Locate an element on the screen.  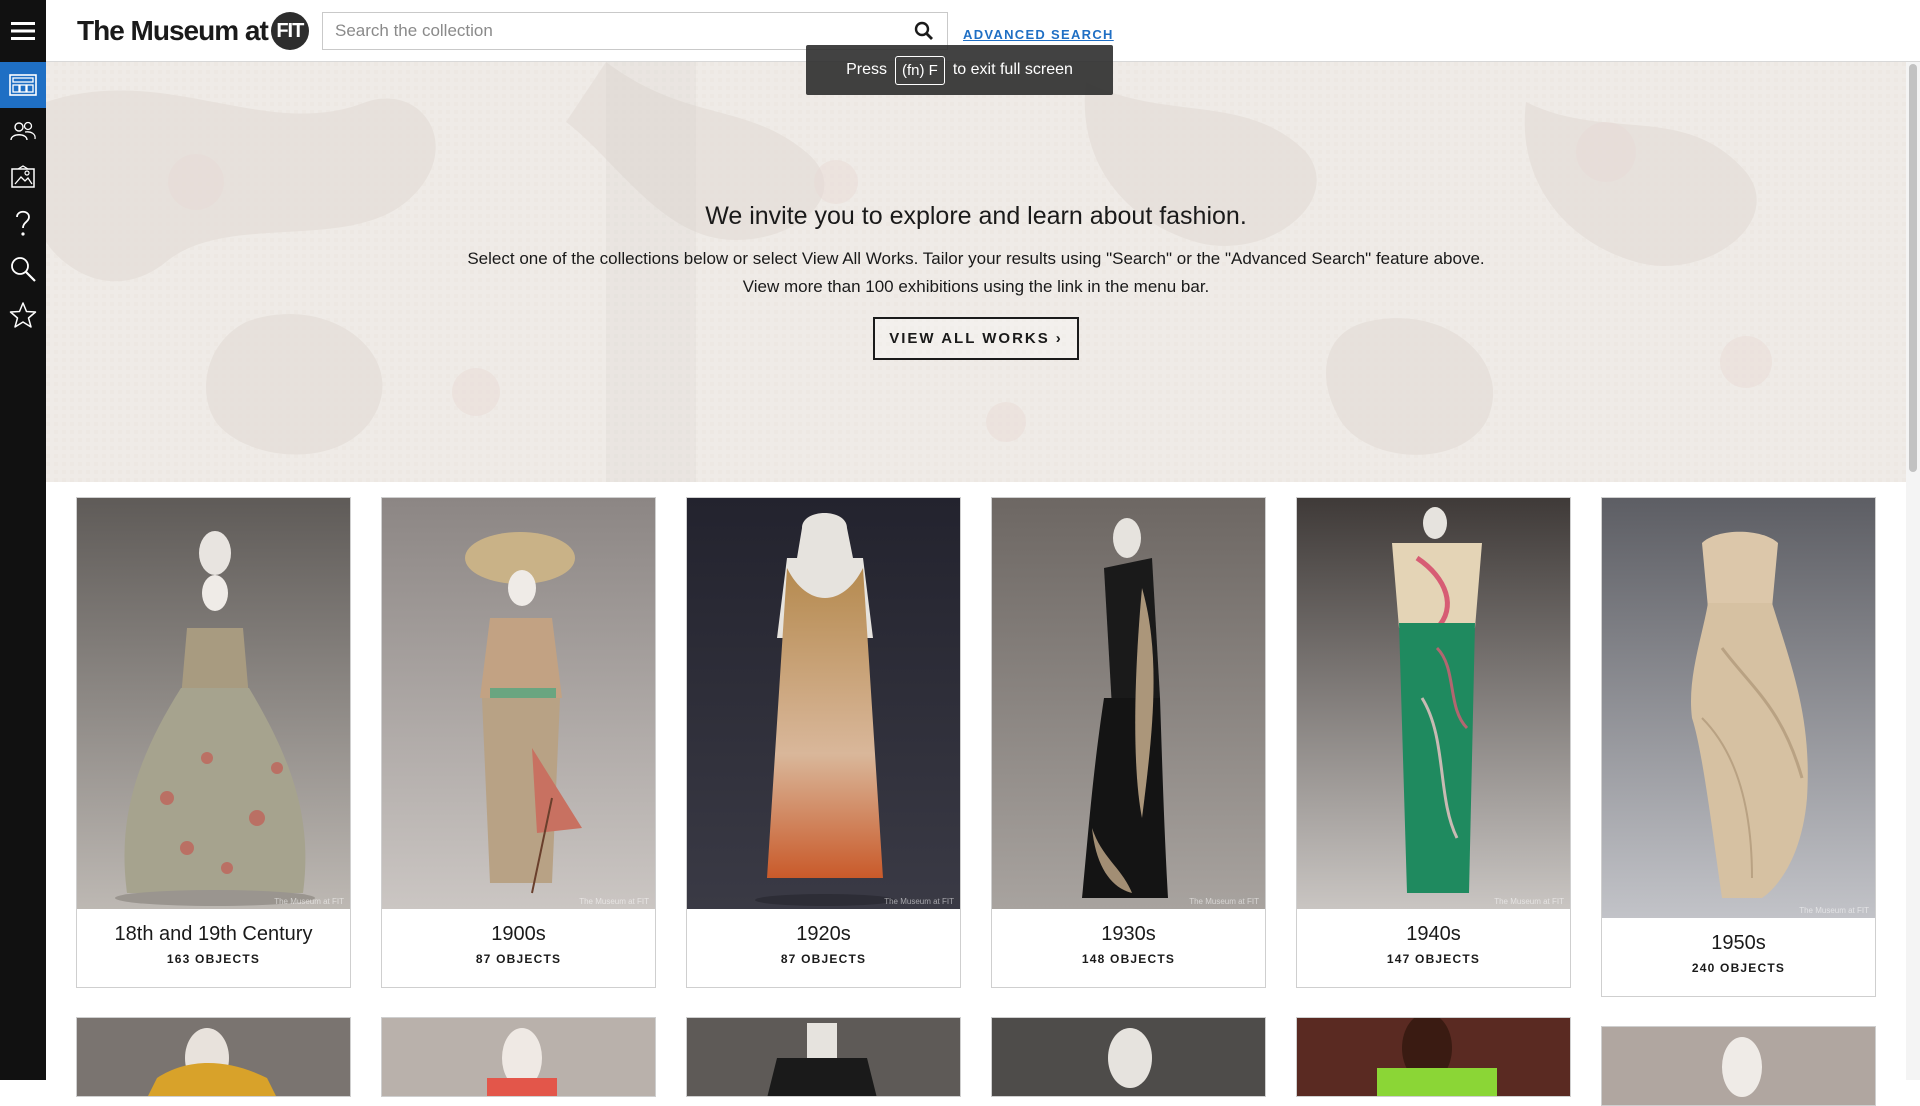
logo-text: The Museum at is located at coordinates (173, 30).